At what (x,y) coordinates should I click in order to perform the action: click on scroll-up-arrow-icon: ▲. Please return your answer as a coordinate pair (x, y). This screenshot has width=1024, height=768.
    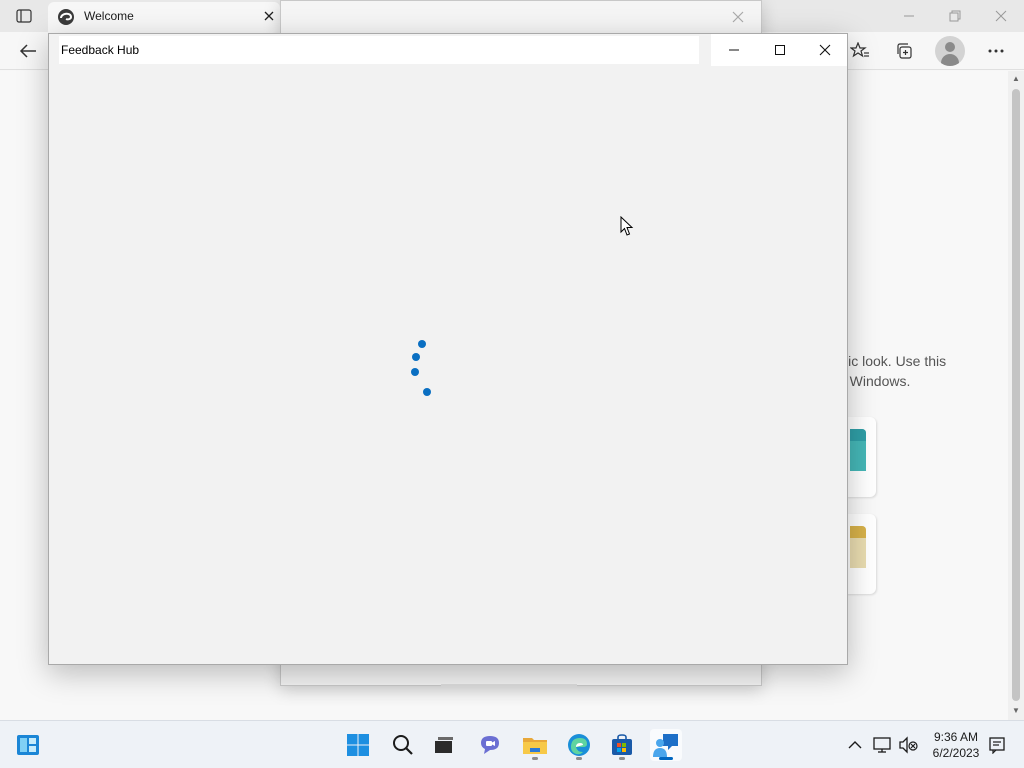
    Looking at the image, I should click on (1016, 79).